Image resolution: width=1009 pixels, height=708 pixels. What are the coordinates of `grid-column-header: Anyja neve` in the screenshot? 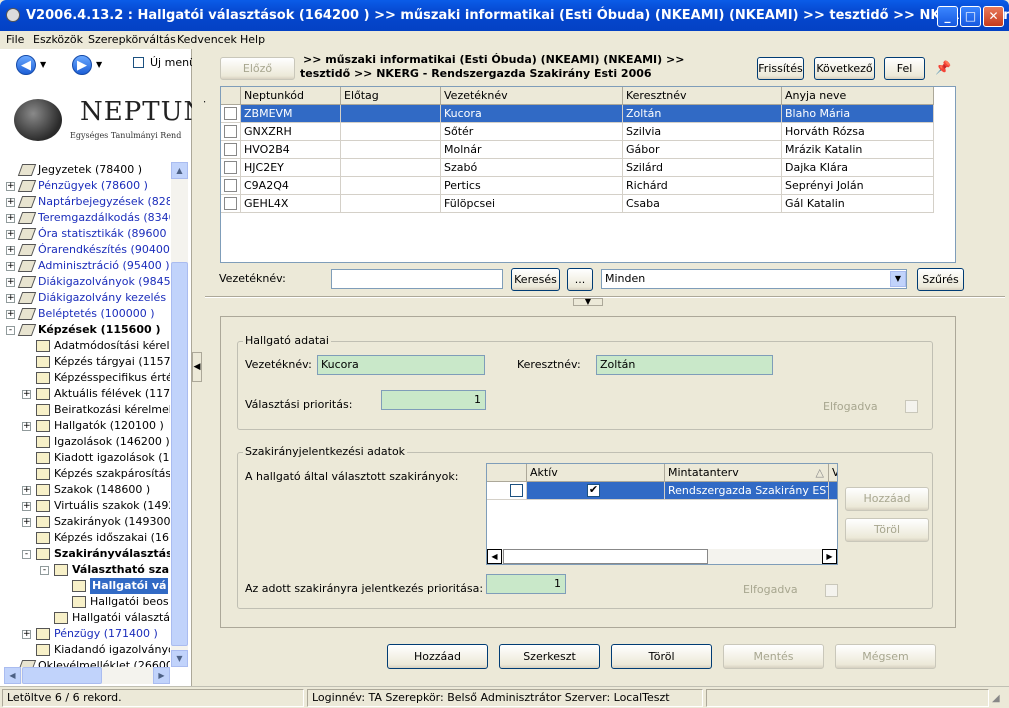 It's located at (858, 96).